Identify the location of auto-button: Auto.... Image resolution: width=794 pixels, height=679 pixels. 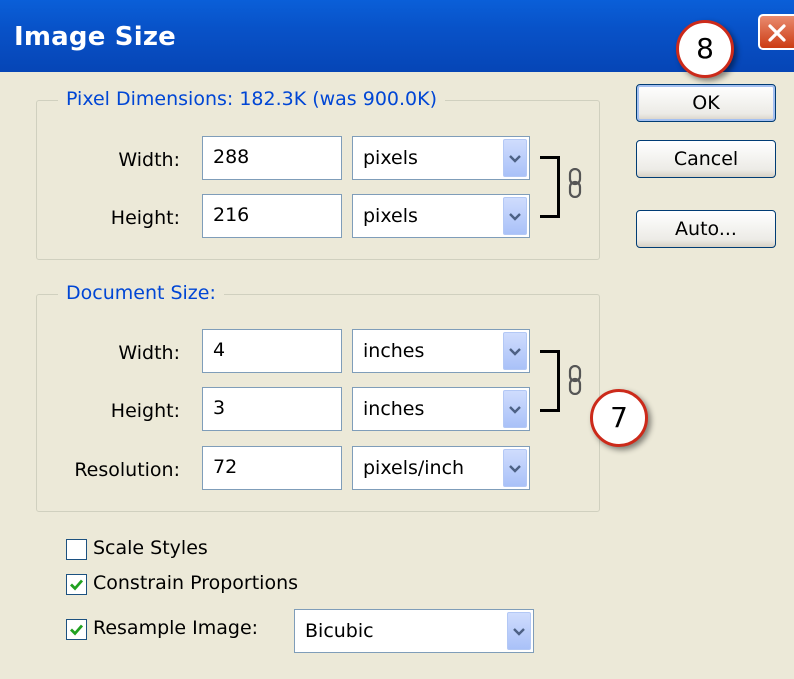
(706, 229).